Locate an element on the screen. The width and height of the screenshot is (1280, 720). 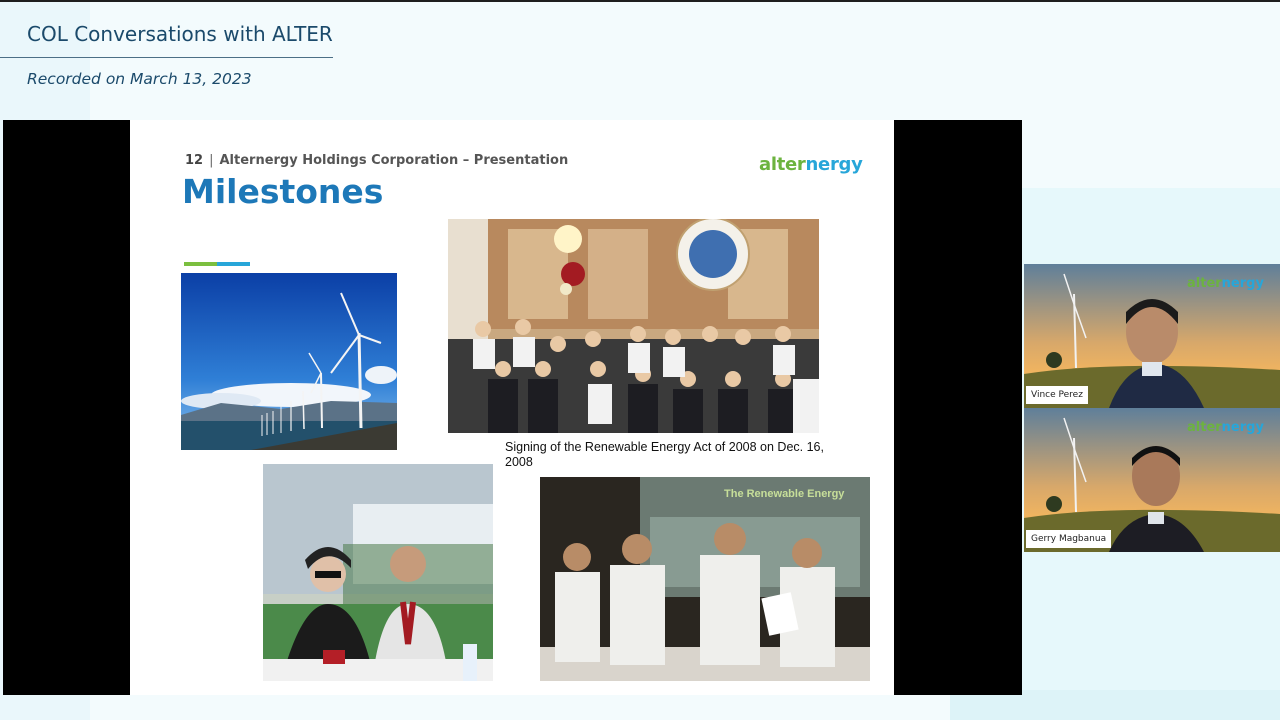
participant-name-label: Vince Perez is located at coordinates (1057, 395).